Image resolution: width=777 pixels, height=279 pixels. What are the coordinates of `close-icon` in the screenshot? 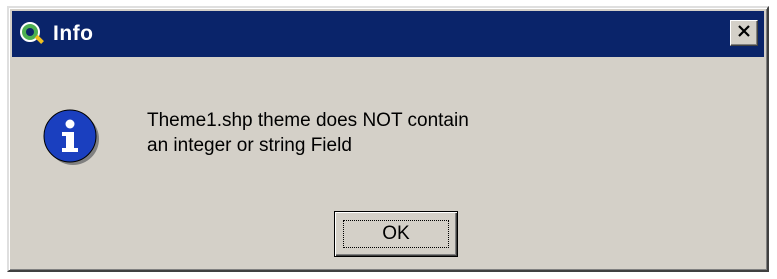 It's located at (744, 33).